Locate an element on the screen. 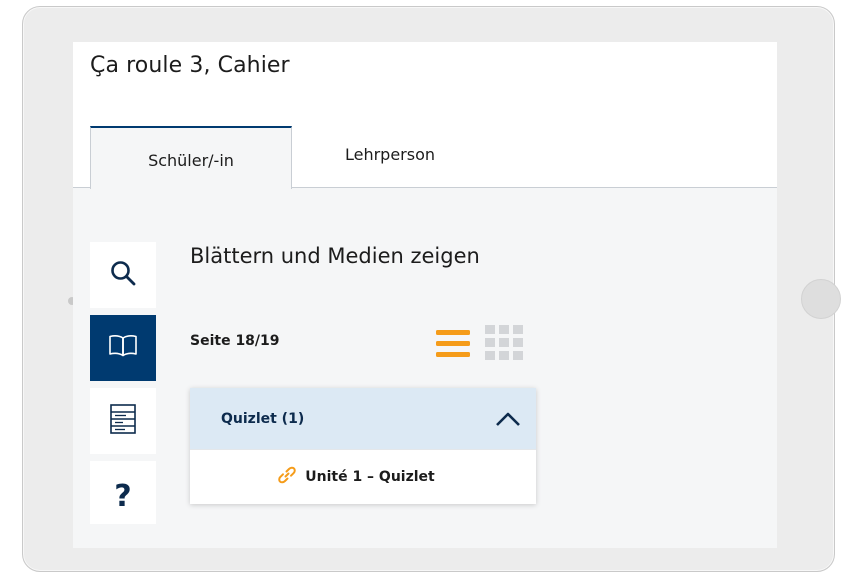 The image size is (846, 576). tab-schueler: Schüler/-in is located at coordinates (191, 157).